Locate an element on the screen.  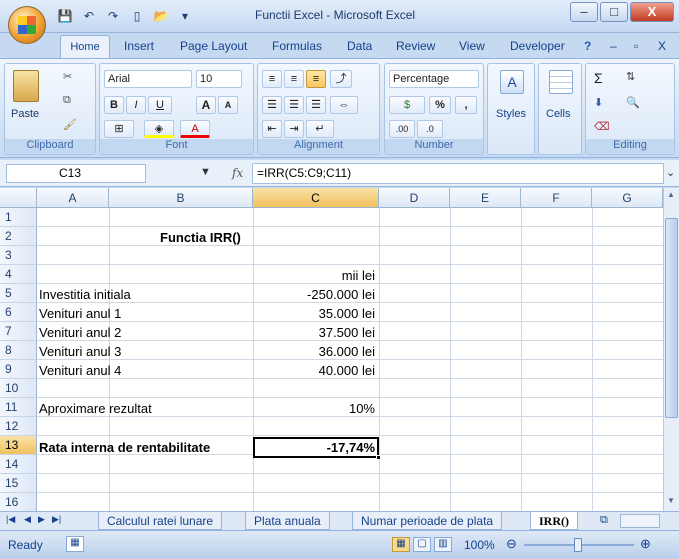
insert-sheet-icon: ⧉ is located at coordinates (604, 520).